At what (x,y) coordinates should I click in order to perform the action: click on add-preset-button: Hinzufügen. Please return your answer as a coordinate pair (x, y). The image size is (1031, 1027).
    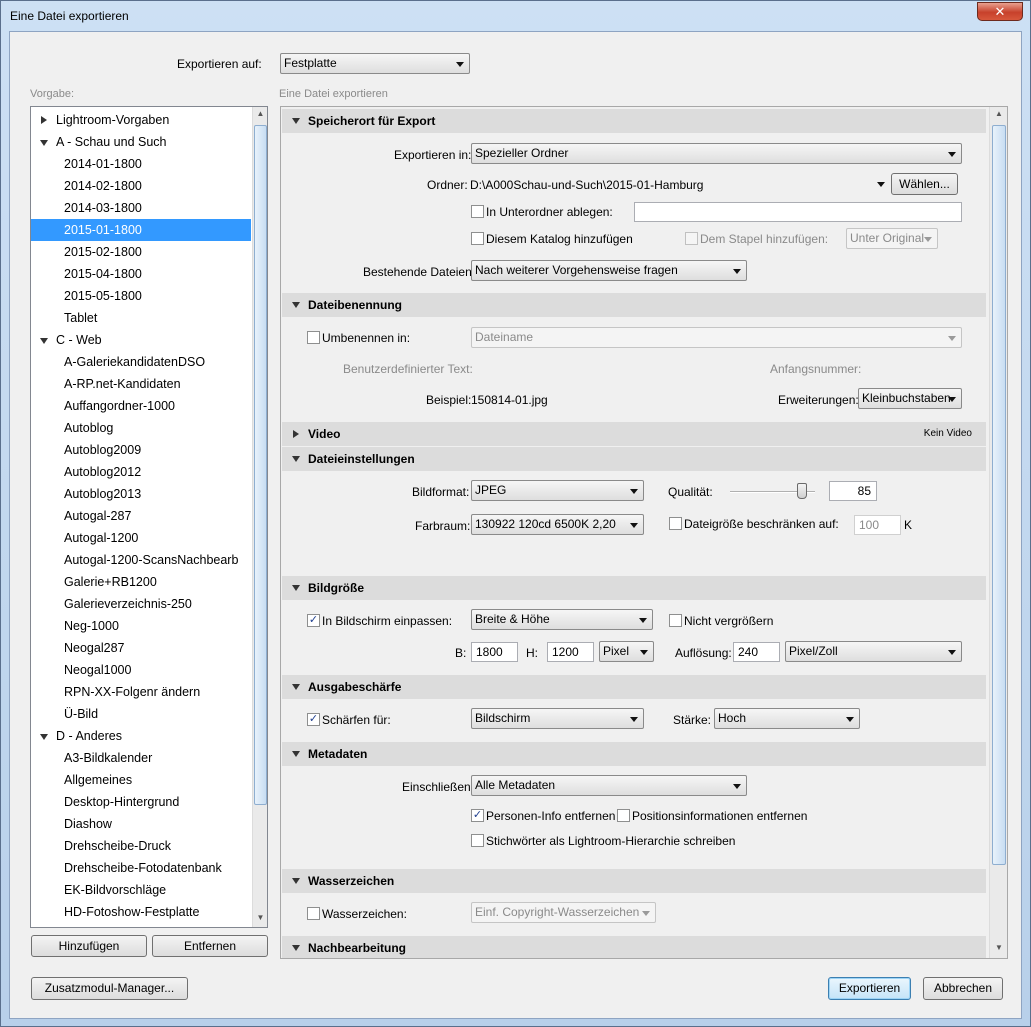
    Looking at the image, I should click on (89, 946).